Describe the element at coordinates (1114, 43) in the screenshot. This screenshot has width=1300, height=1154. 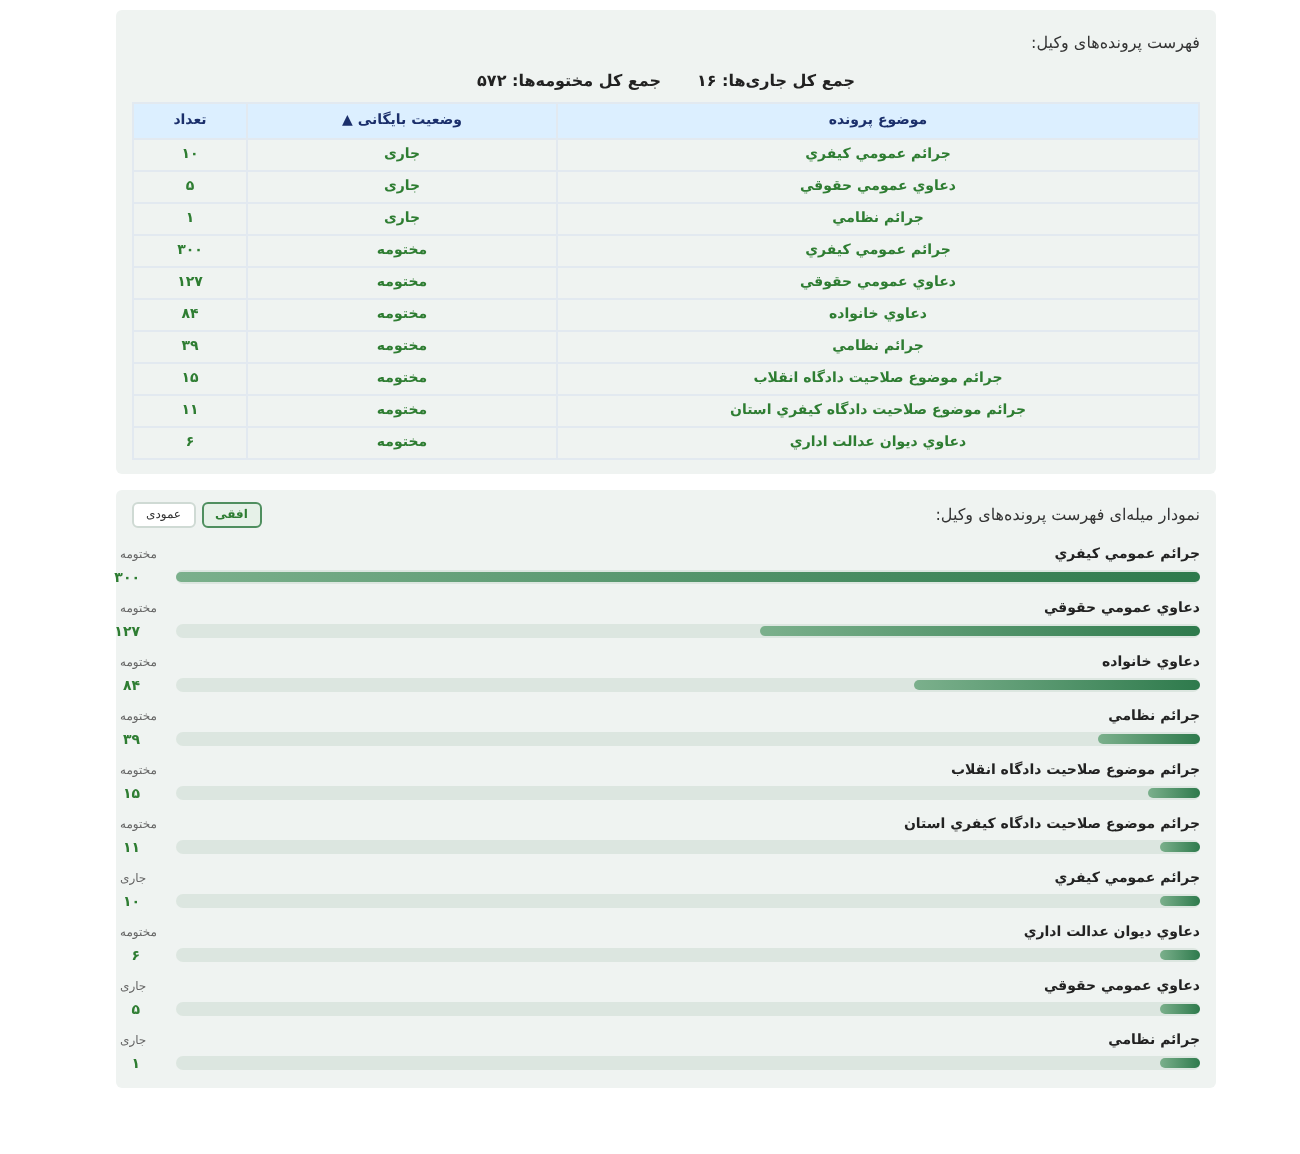
I see `panel-title: فهرست پرونده‌های وکیل:` at that location.